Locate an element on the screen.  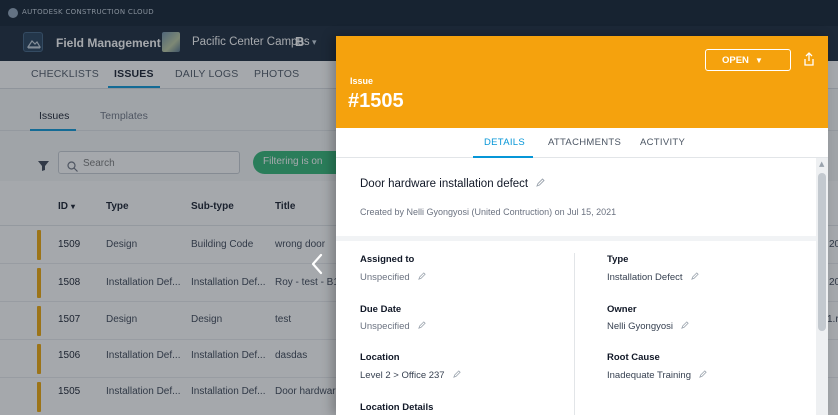
type-value: Installation Defect is located at coordinates (653, 277).